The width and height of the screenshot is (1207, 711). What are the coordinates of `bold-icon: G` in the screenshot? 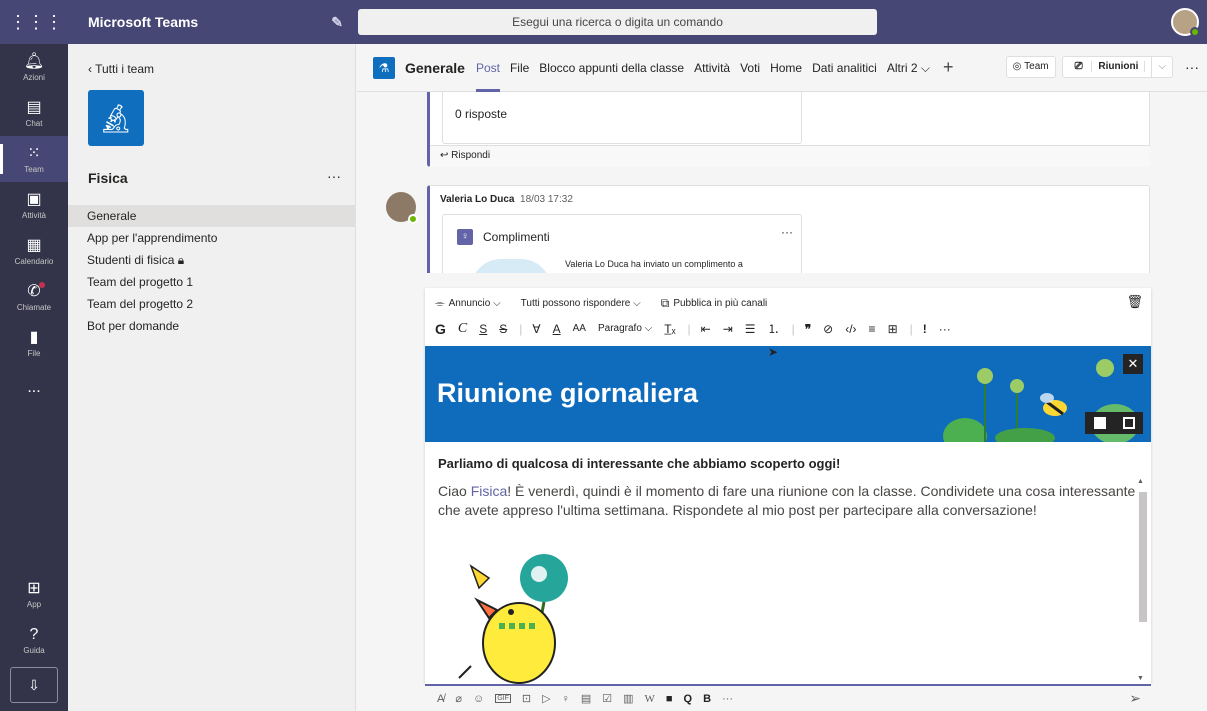 It's located at (440, 329).